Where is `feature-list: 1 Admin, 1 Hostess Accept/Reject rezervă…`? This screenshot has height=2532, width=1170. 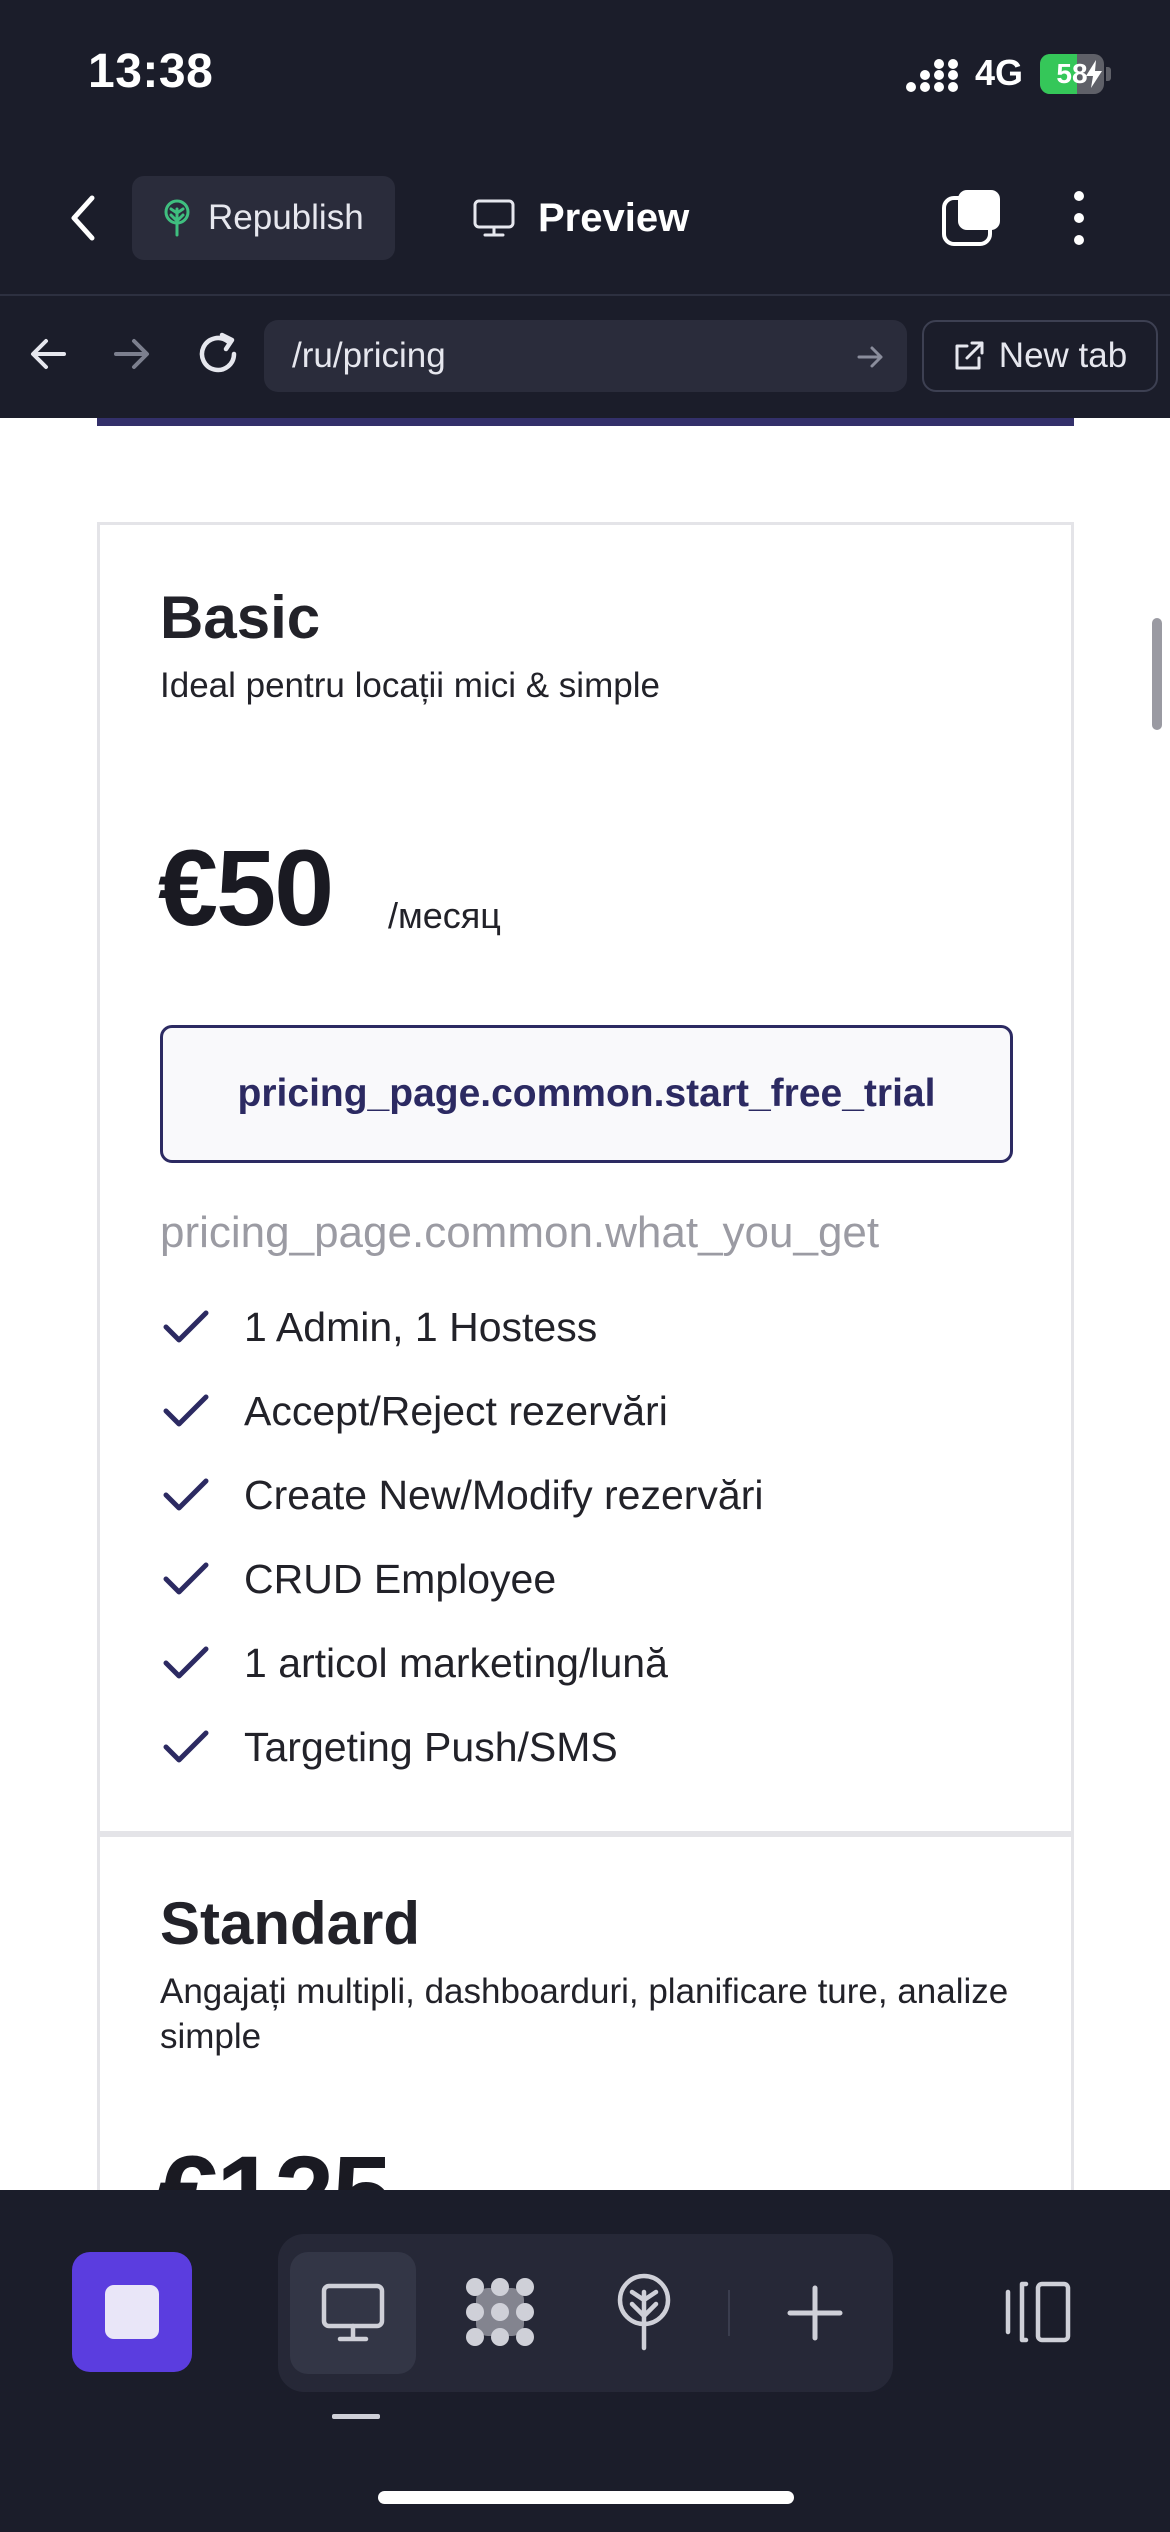
feature-list: 1 Admin, 1 Hostess Accept/Reject rezervă… is located at coordinates (462, 1537).